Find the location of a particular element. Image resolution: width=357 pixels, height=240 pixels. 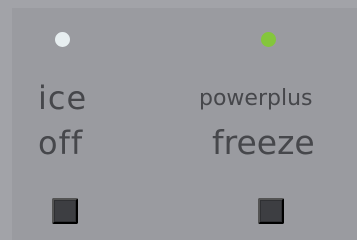

powerplus-freeze-button is located at coordinates (271, 211).